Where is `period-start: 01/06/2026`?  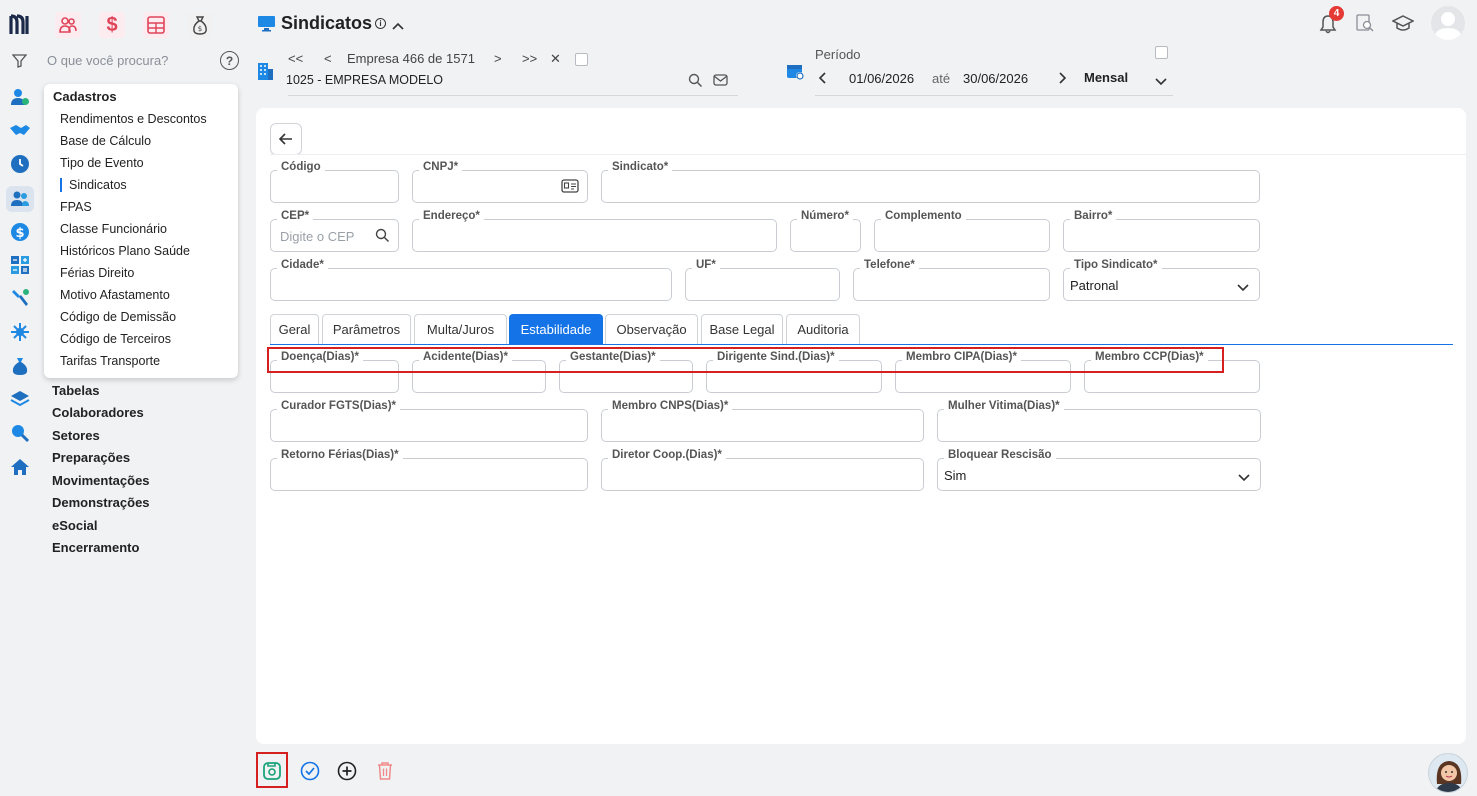
period-start: 01/06/2026 is located at coordinates (881, 78).